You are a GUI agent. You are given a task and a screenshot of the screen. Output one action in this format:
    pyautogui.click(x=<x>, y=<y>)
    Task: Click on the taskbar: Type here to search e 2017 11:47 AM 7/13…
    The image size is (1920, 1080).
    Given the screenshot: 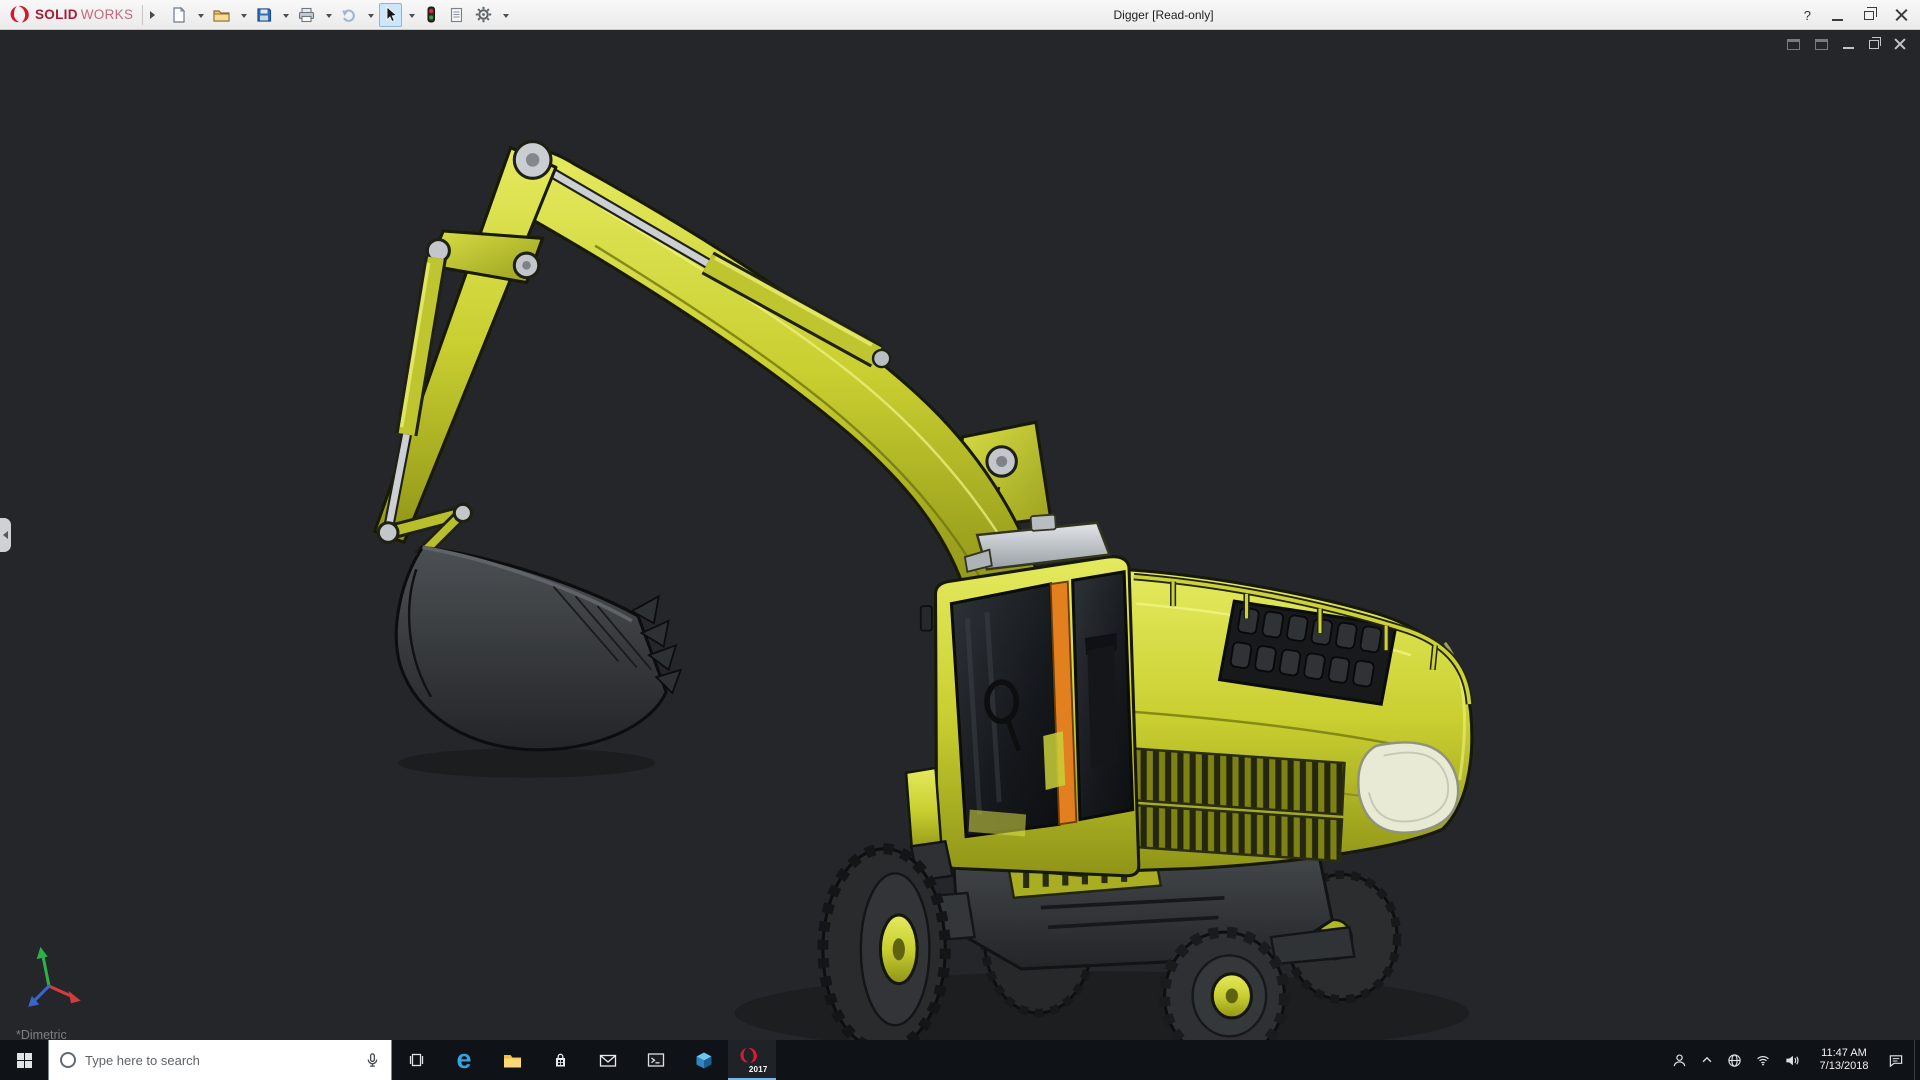 What is the action you would take?
    pyautogui.click(x=960, y=1060)
    